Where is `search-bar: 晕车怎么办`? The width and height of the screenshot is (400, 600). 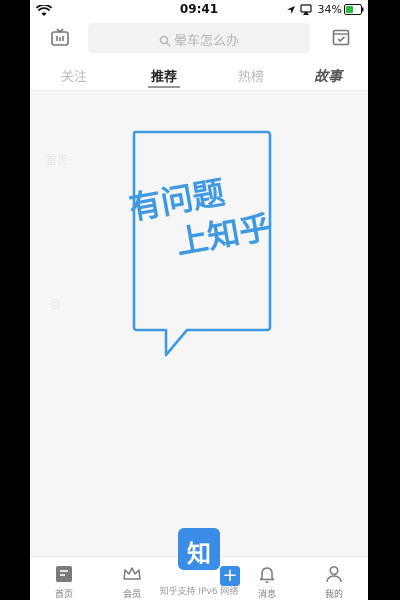
search-bar: 晕车怎么办 is located at coordinates (199, 38).